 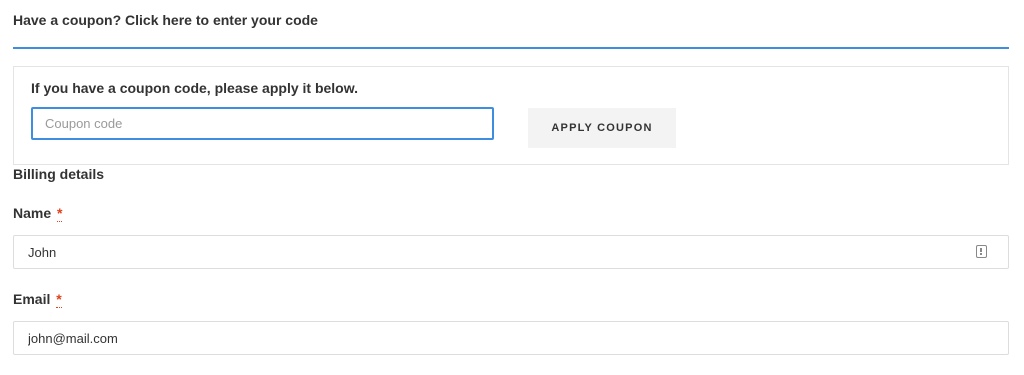 I want to click on email-field, so click(x=511, y=338).